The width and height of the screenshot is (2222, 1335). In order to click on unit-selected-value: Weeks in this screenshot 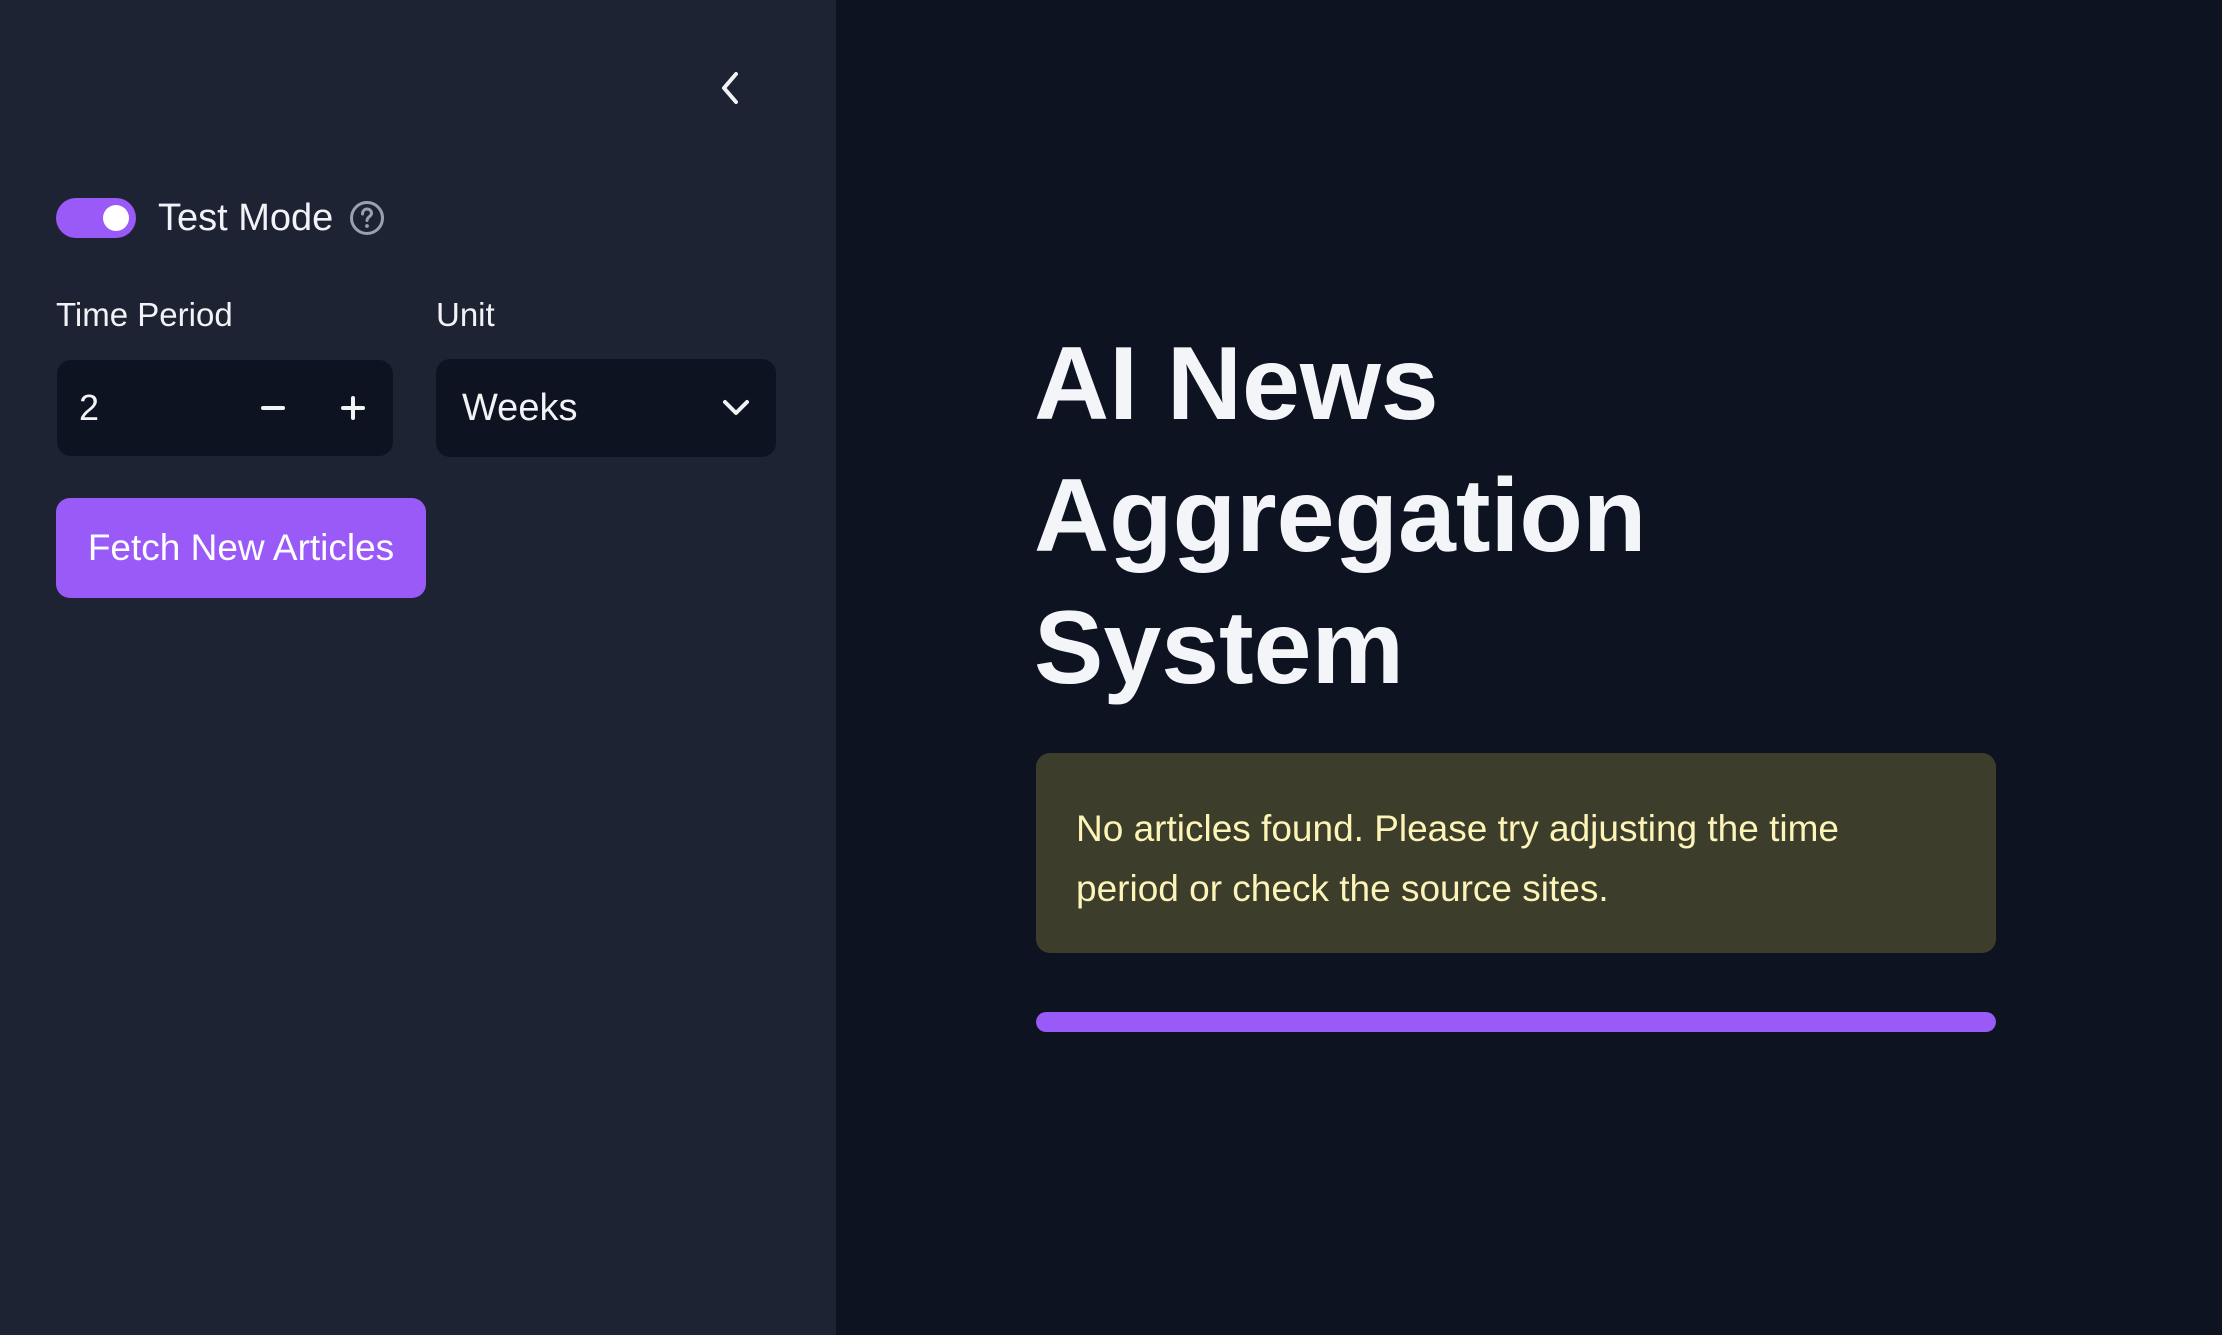, I will do `click(520, 407)`.